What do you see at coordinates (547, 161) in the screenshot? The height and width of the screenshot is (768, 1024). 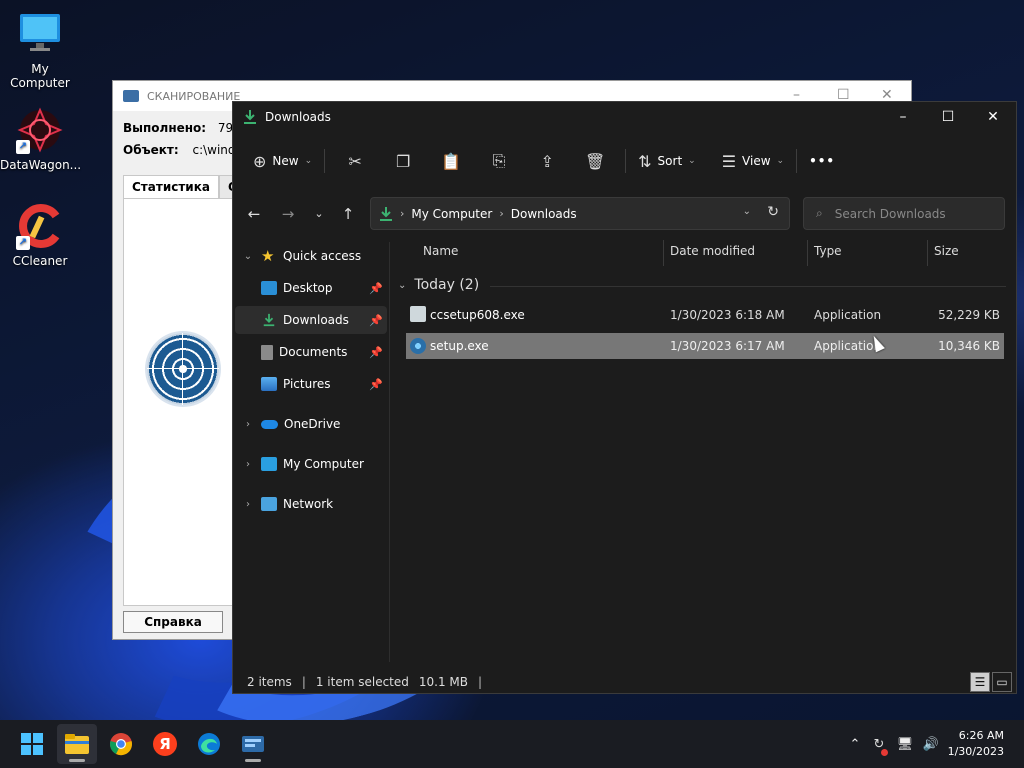 I see `share-button: ⇪` at bounding box center [547, 161].